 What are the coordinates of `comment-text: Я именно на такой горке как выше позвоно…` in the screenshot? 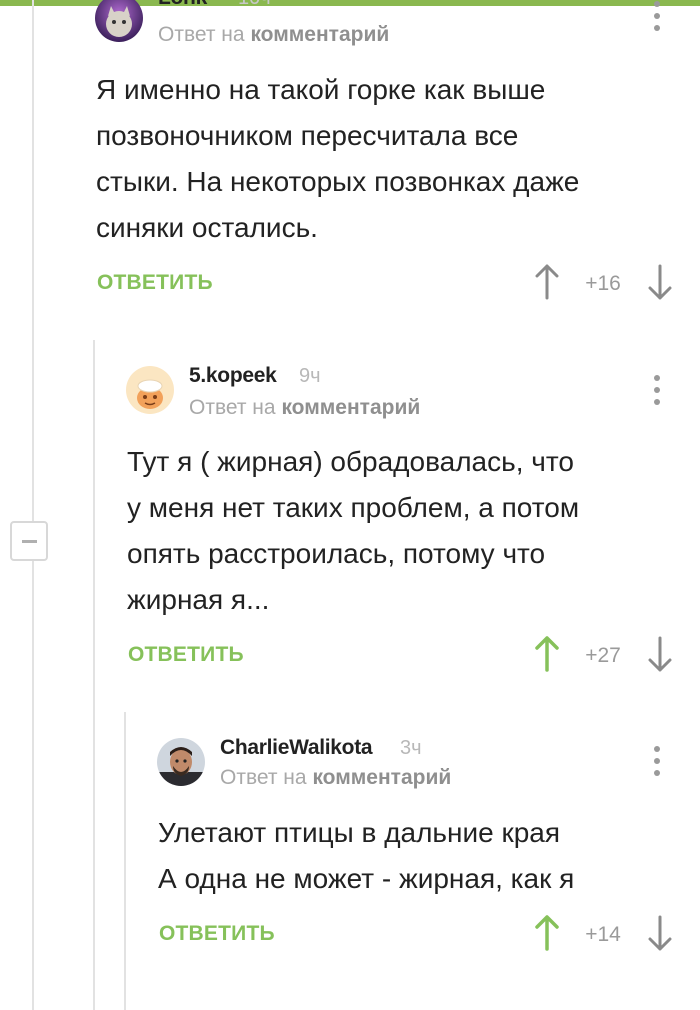 It's located at (337, 159).